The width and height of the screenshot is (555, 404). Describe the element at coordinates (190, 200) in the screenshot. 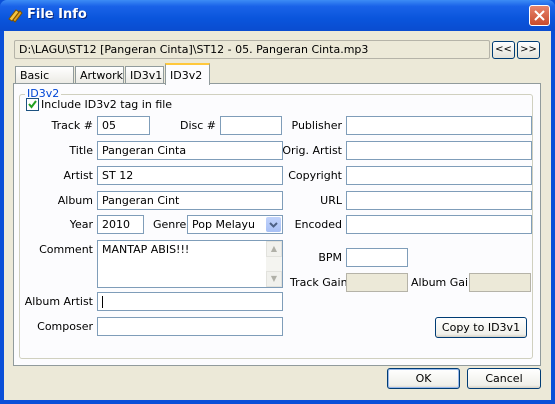

I see `album-field: Pangeran Cint` at that location.